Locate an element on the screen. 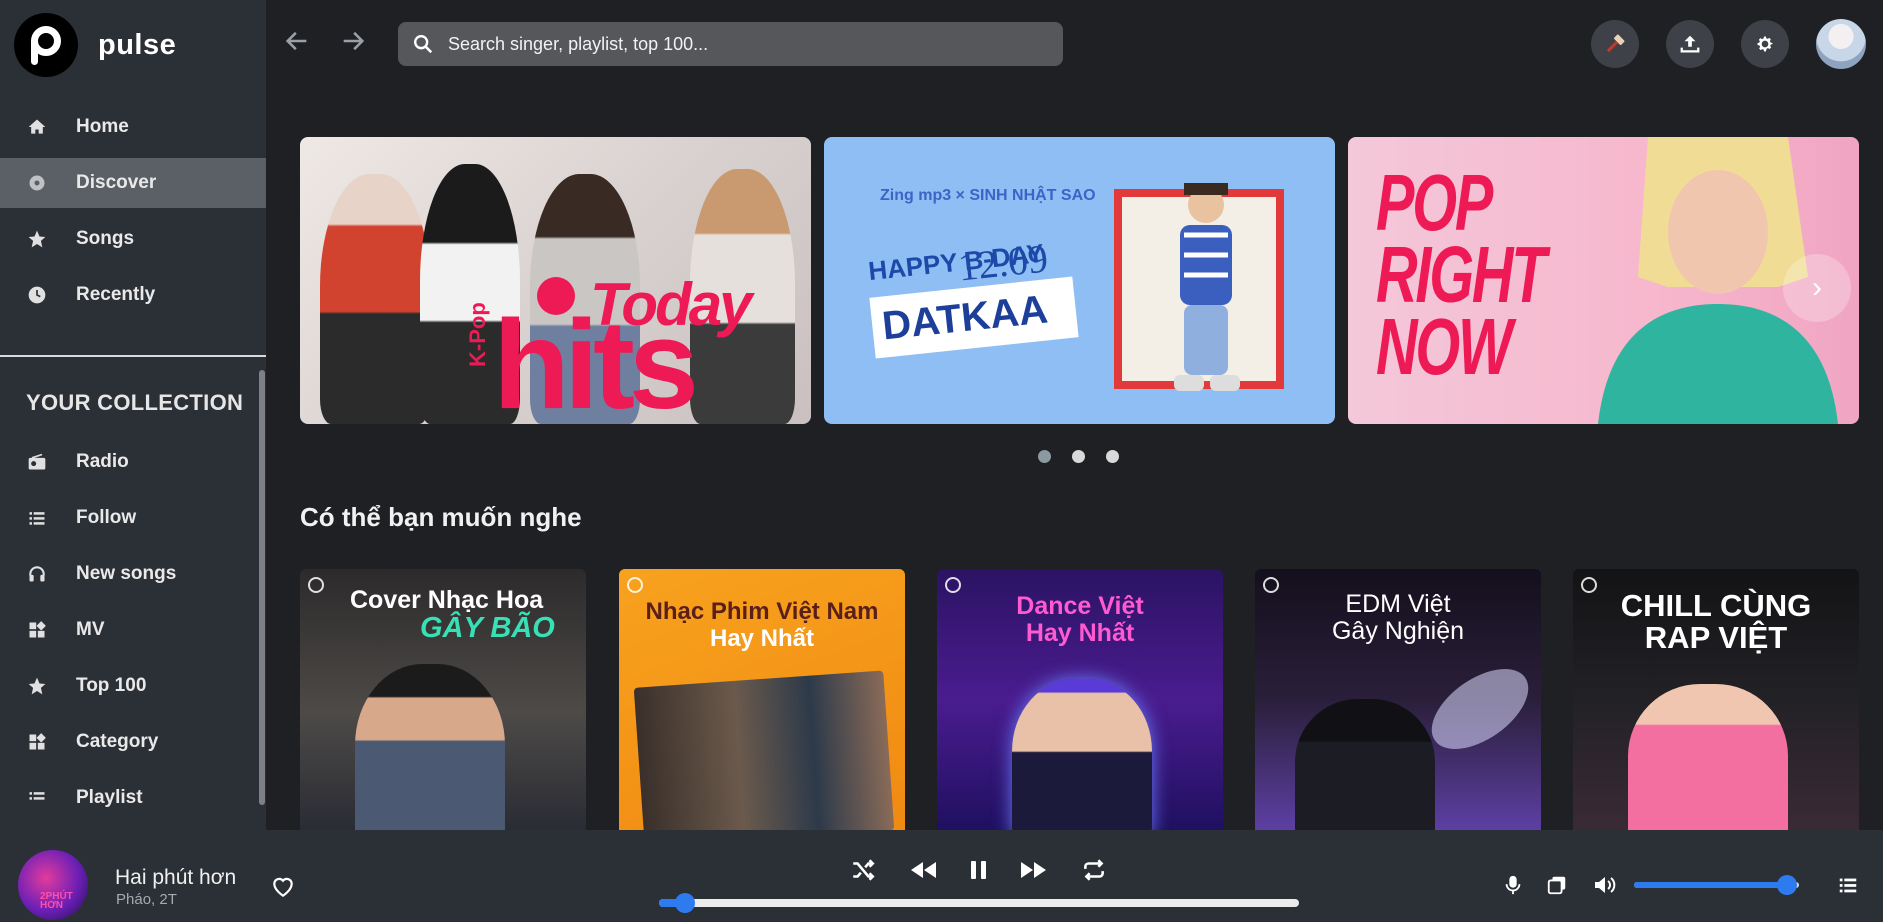 Image resolution: width=1883 pixels, height=922 pixels. banner-title-line: POP is located at coordinates (1434, 202).